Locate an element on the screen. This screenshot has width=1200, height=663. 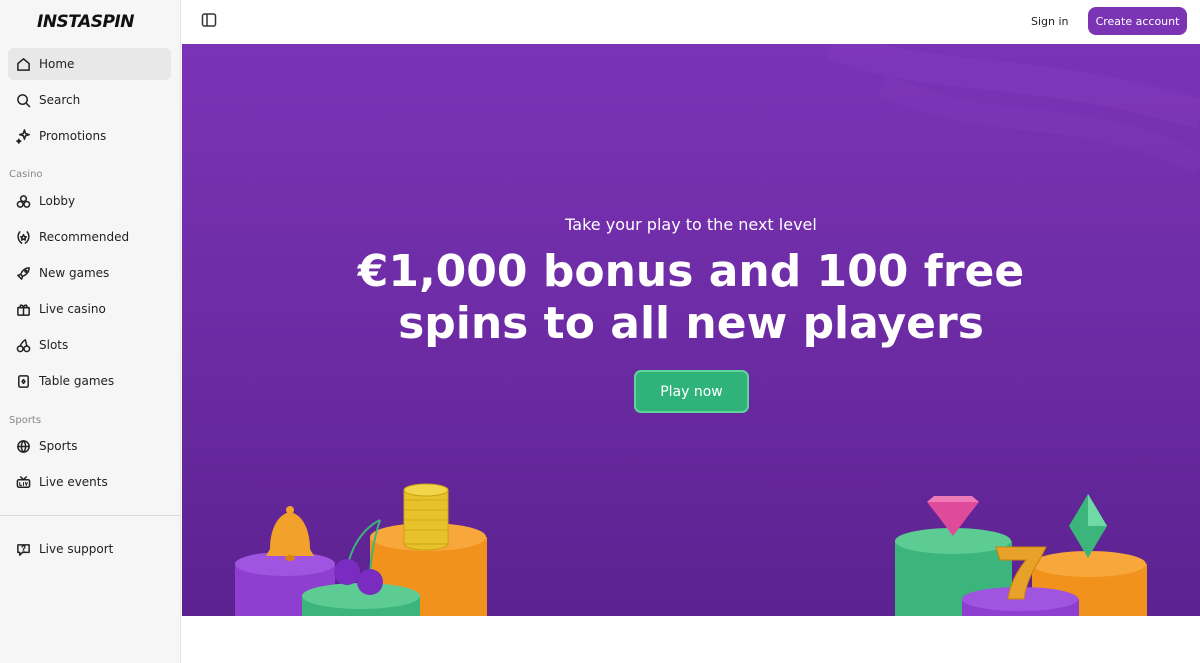
laurel-icon is located at coordinates (23, 237).